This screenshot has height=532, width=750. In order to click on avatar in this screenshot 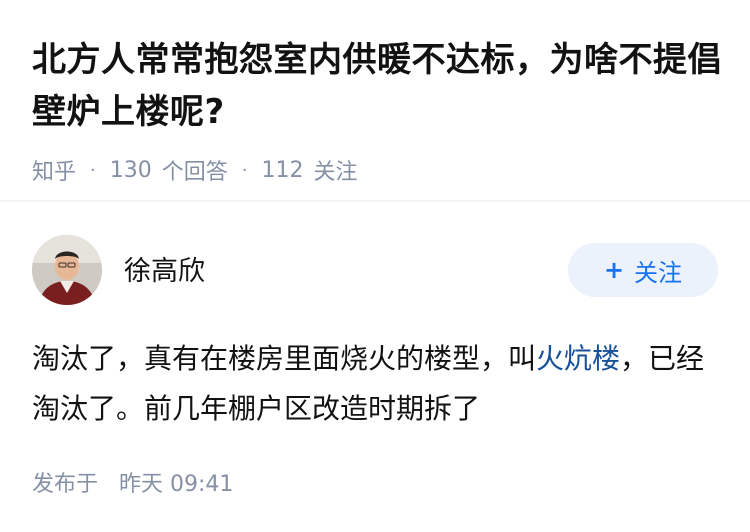, I will do `click(67, 270)`.